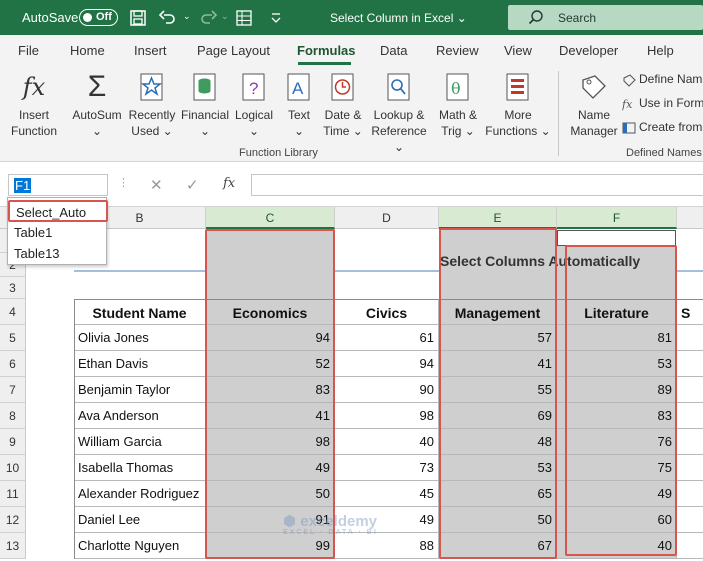 The height and width of the screenshot is (561, 703). What do you see at coordinates (387, 390) in the screenshot?
I see `score-cell: 90` at bounding box center [387, 390].